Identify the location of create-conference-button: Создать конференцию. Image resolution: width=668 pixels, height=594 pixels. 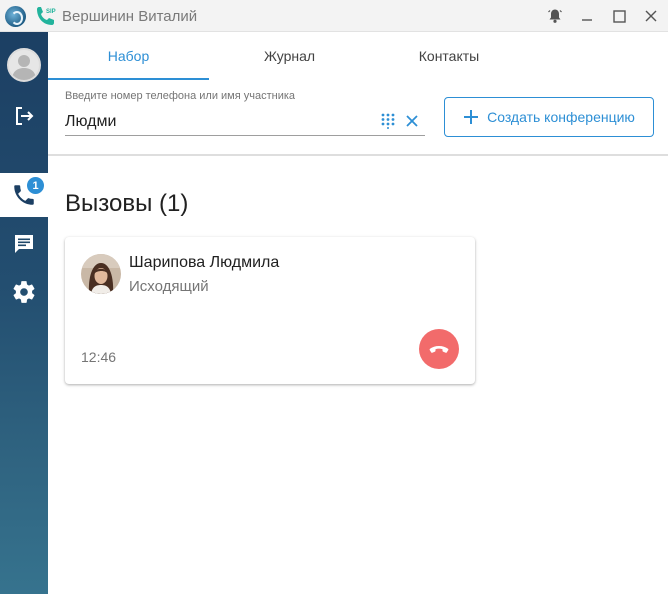
(549, 117).